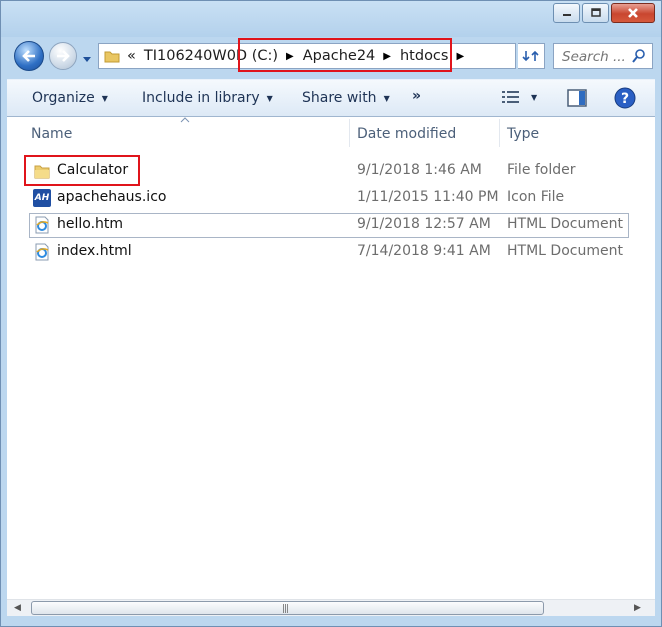 This screenshot has width=662, height=627. I want to click on refresh-button, so click(531, 56).